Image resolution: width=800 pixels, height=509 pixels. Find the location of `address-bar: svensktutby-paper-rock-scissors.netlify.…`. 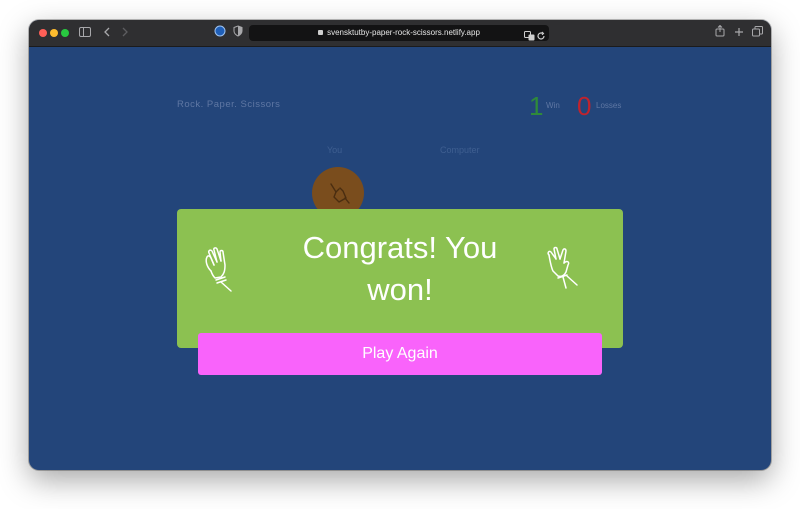

address-bar: svensktutby-paper-rock-scissors.netlify.… is located at coordinates (399, 33).